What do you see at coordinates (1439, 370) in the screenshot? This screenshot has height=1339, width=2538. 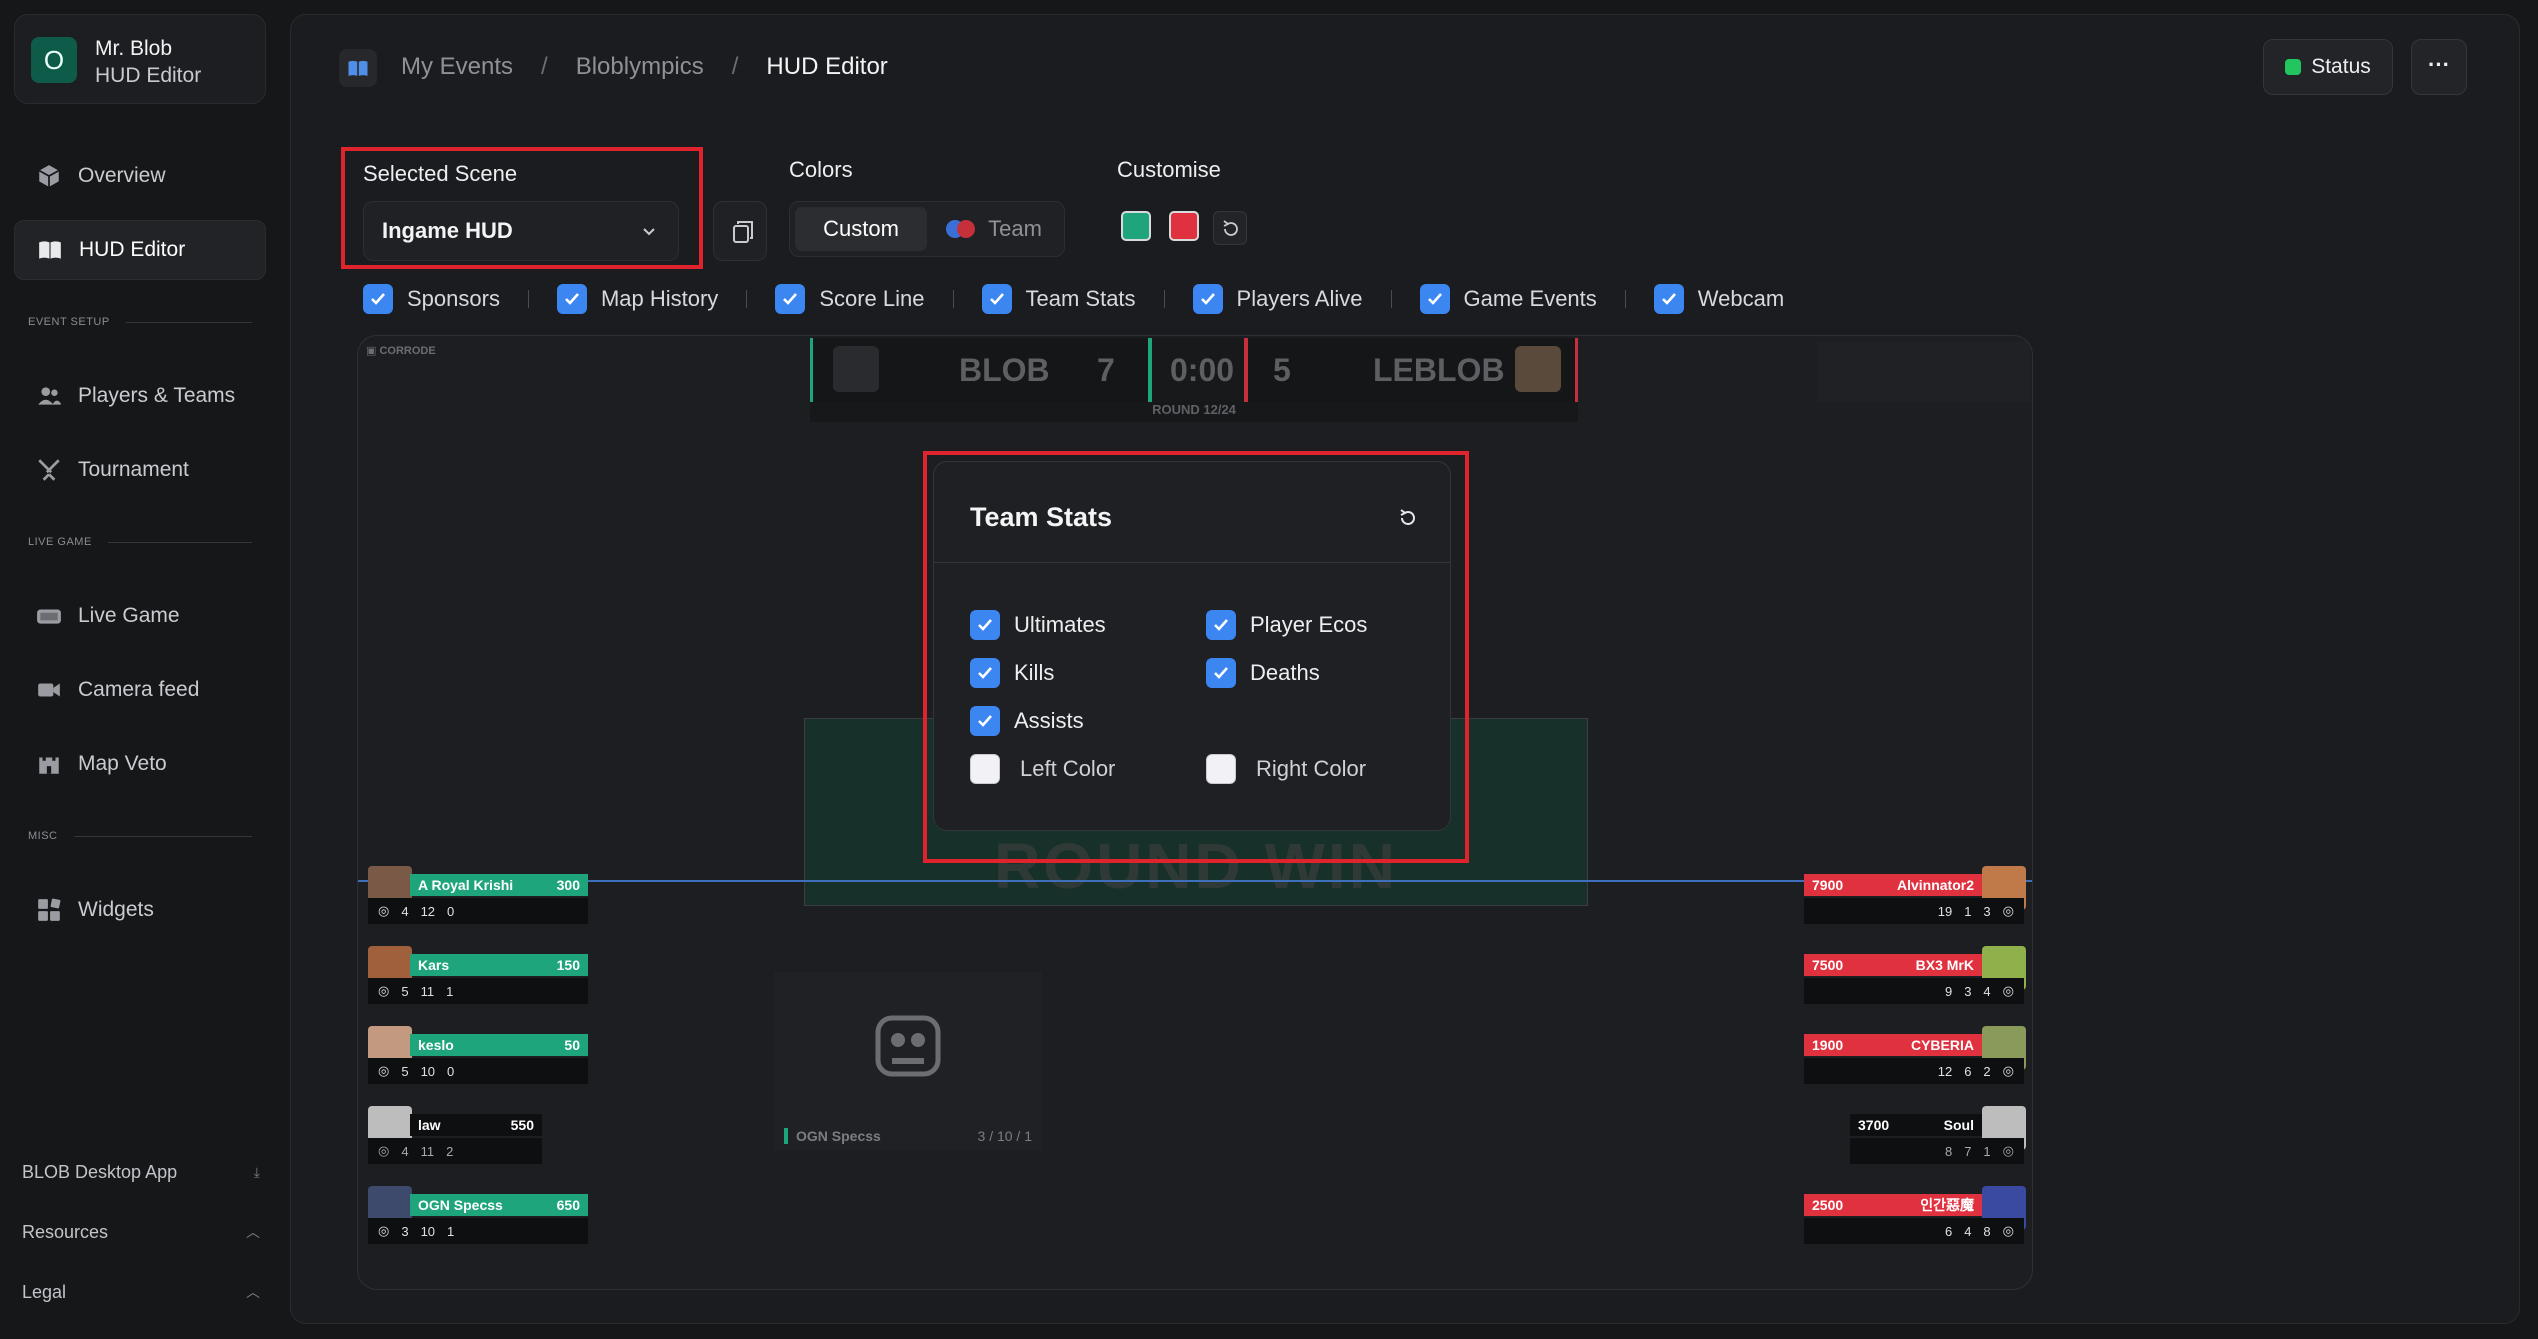 I see `team-right-name: LEBLOB` at bounding box center [1439, 370].